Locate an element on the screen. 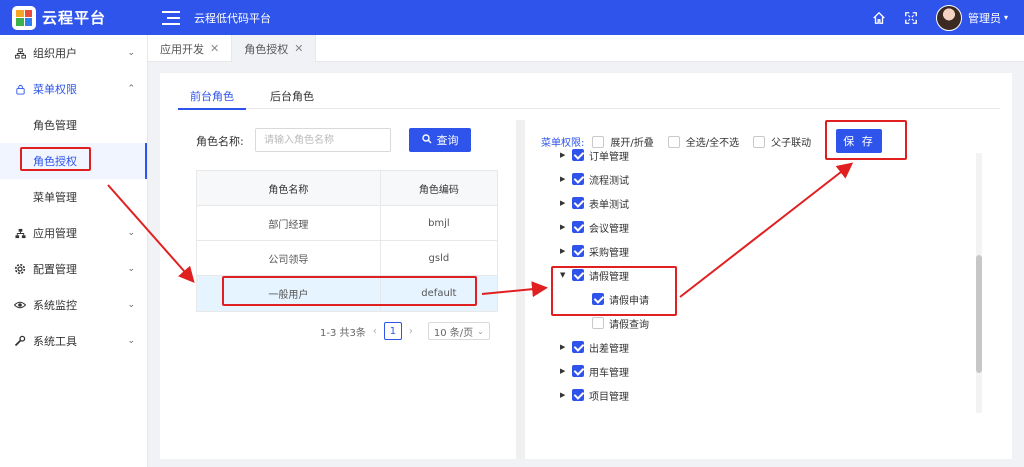 This screenshot has width=1024, height=467. role-name-input is located at coordinates (323, 140).